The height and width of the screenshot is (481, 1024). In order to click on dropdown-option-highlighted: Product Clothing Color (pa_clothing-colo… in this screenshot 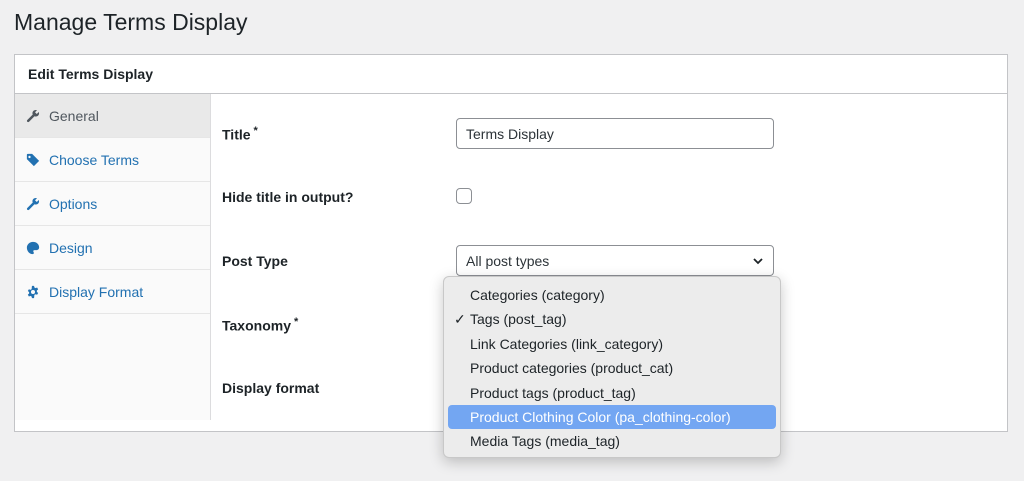, I will do `click(612, 417)`.